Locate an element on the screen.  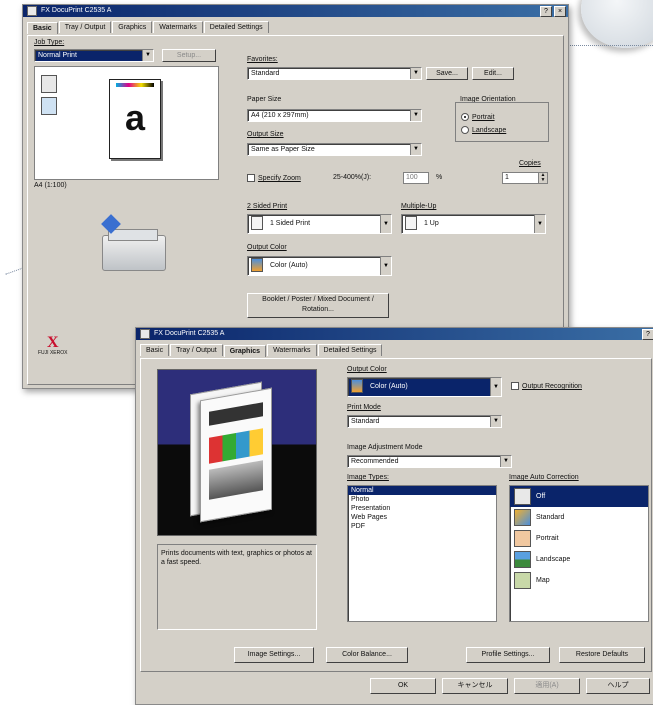
orientation-group is located at coordinates (502, 122).